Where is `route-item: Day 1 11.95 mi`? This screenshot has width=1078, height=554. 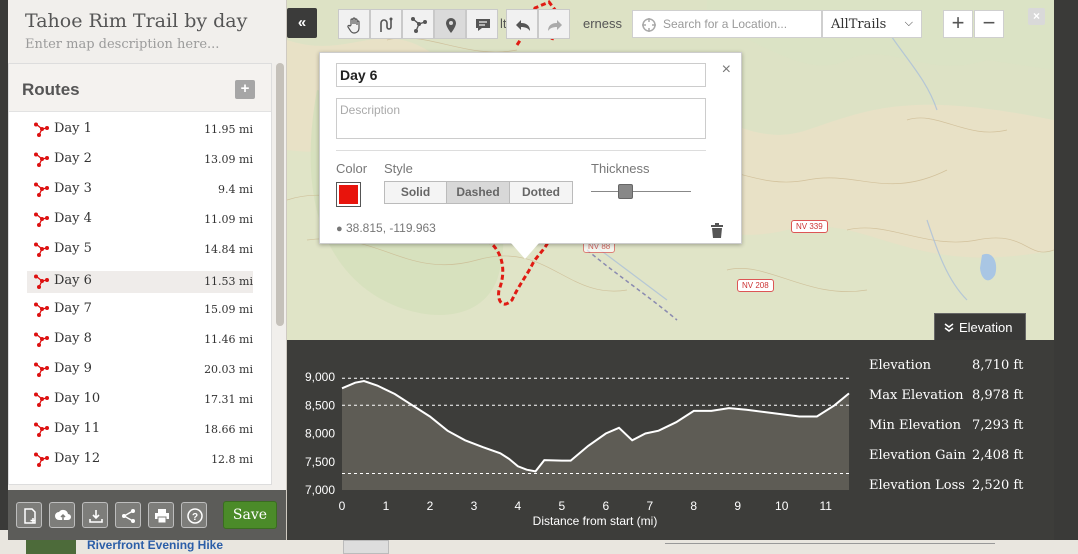 route-item: Day 1 11.95 mi is located at coordinates (140, 130).